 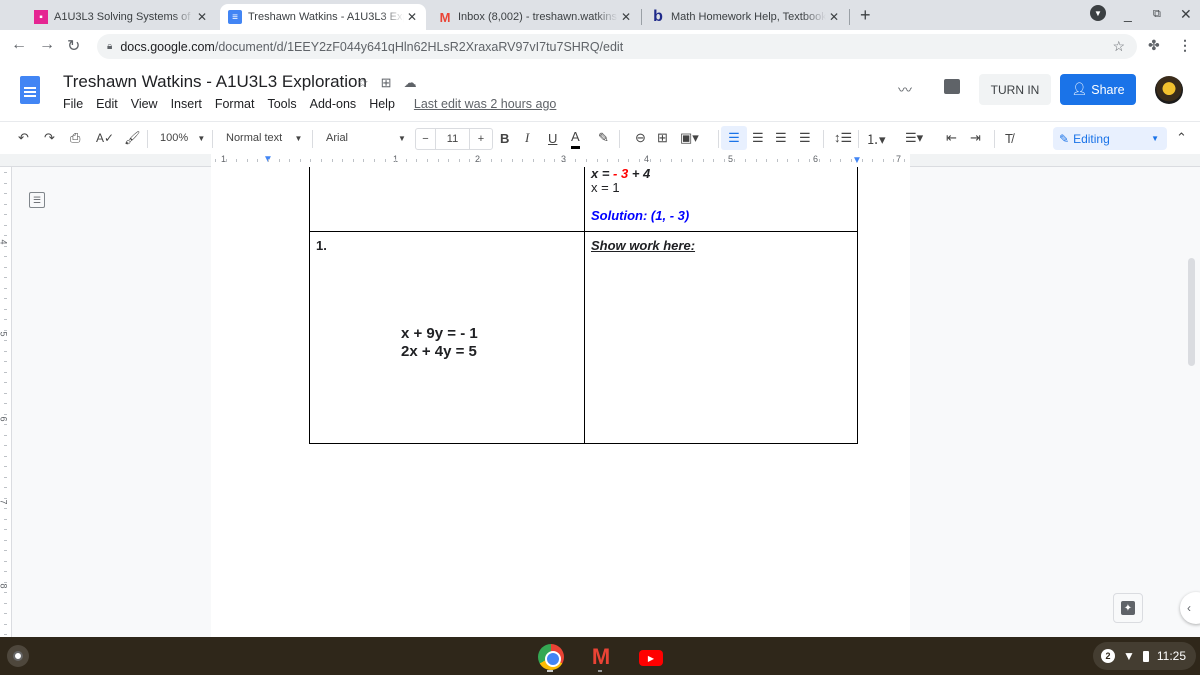 I want to click on tab-bartleby: b Math Homework Help, Textbook ✕, so click(x=745, y=17).